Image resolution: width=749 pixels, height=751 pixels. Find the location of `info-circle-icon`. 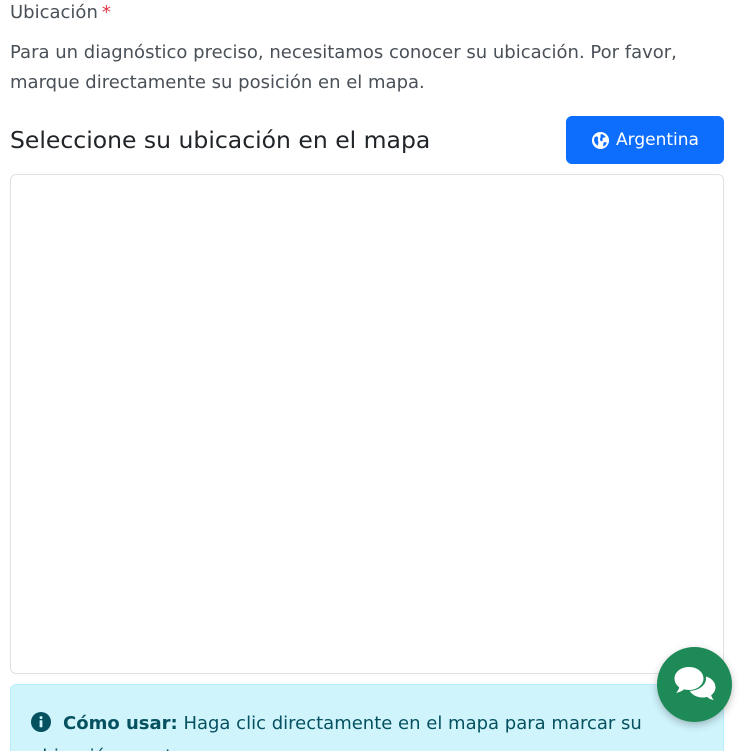

info-circle-icon is located at coordinates (41, 727).